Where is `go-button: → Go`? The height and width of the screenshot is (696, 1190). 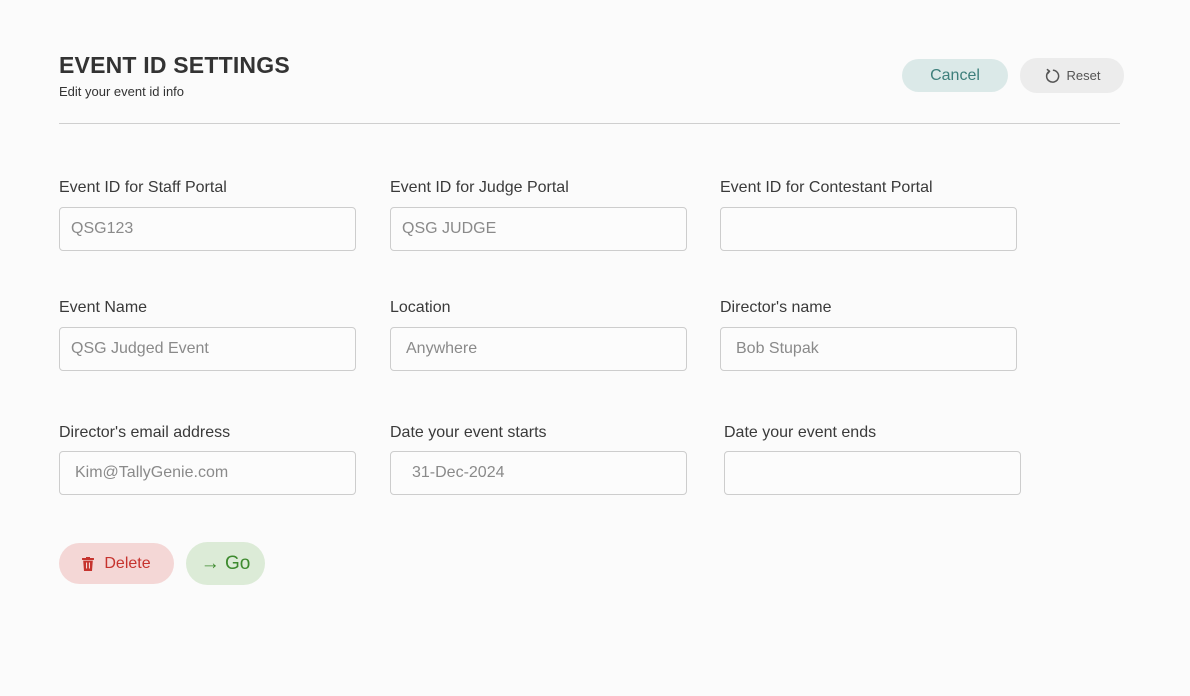
go-button: → Go is located at coordinates (225, 563).